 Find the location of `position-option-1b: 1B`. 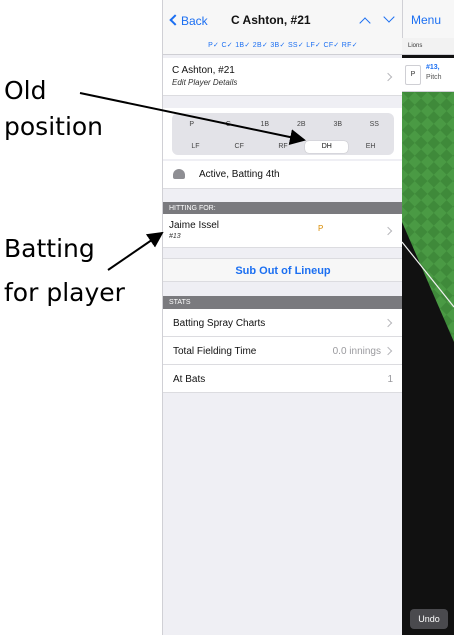

position-option-1b: 1B is located at coordinates (265, 124).